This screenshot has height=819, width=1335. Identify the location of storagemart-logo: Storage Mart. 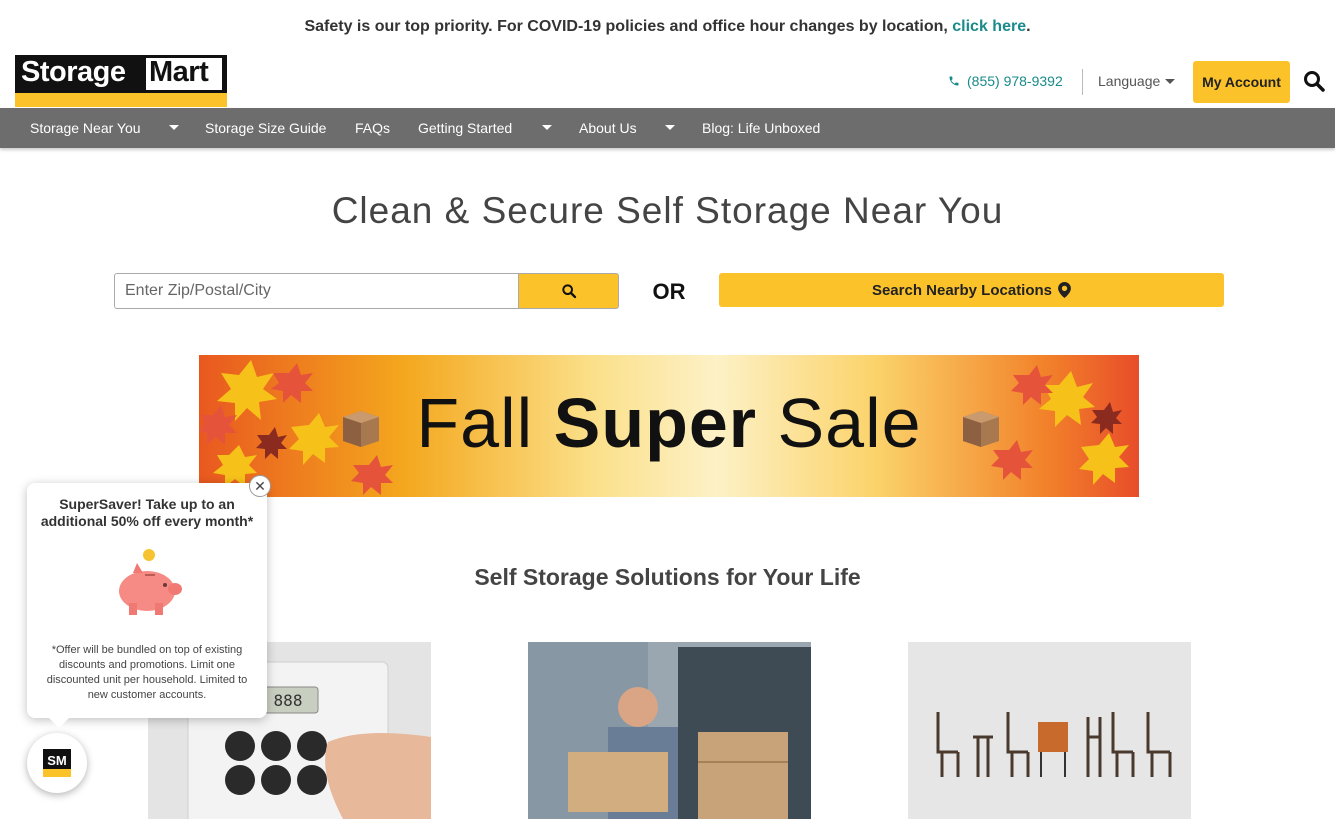
(121, 81).